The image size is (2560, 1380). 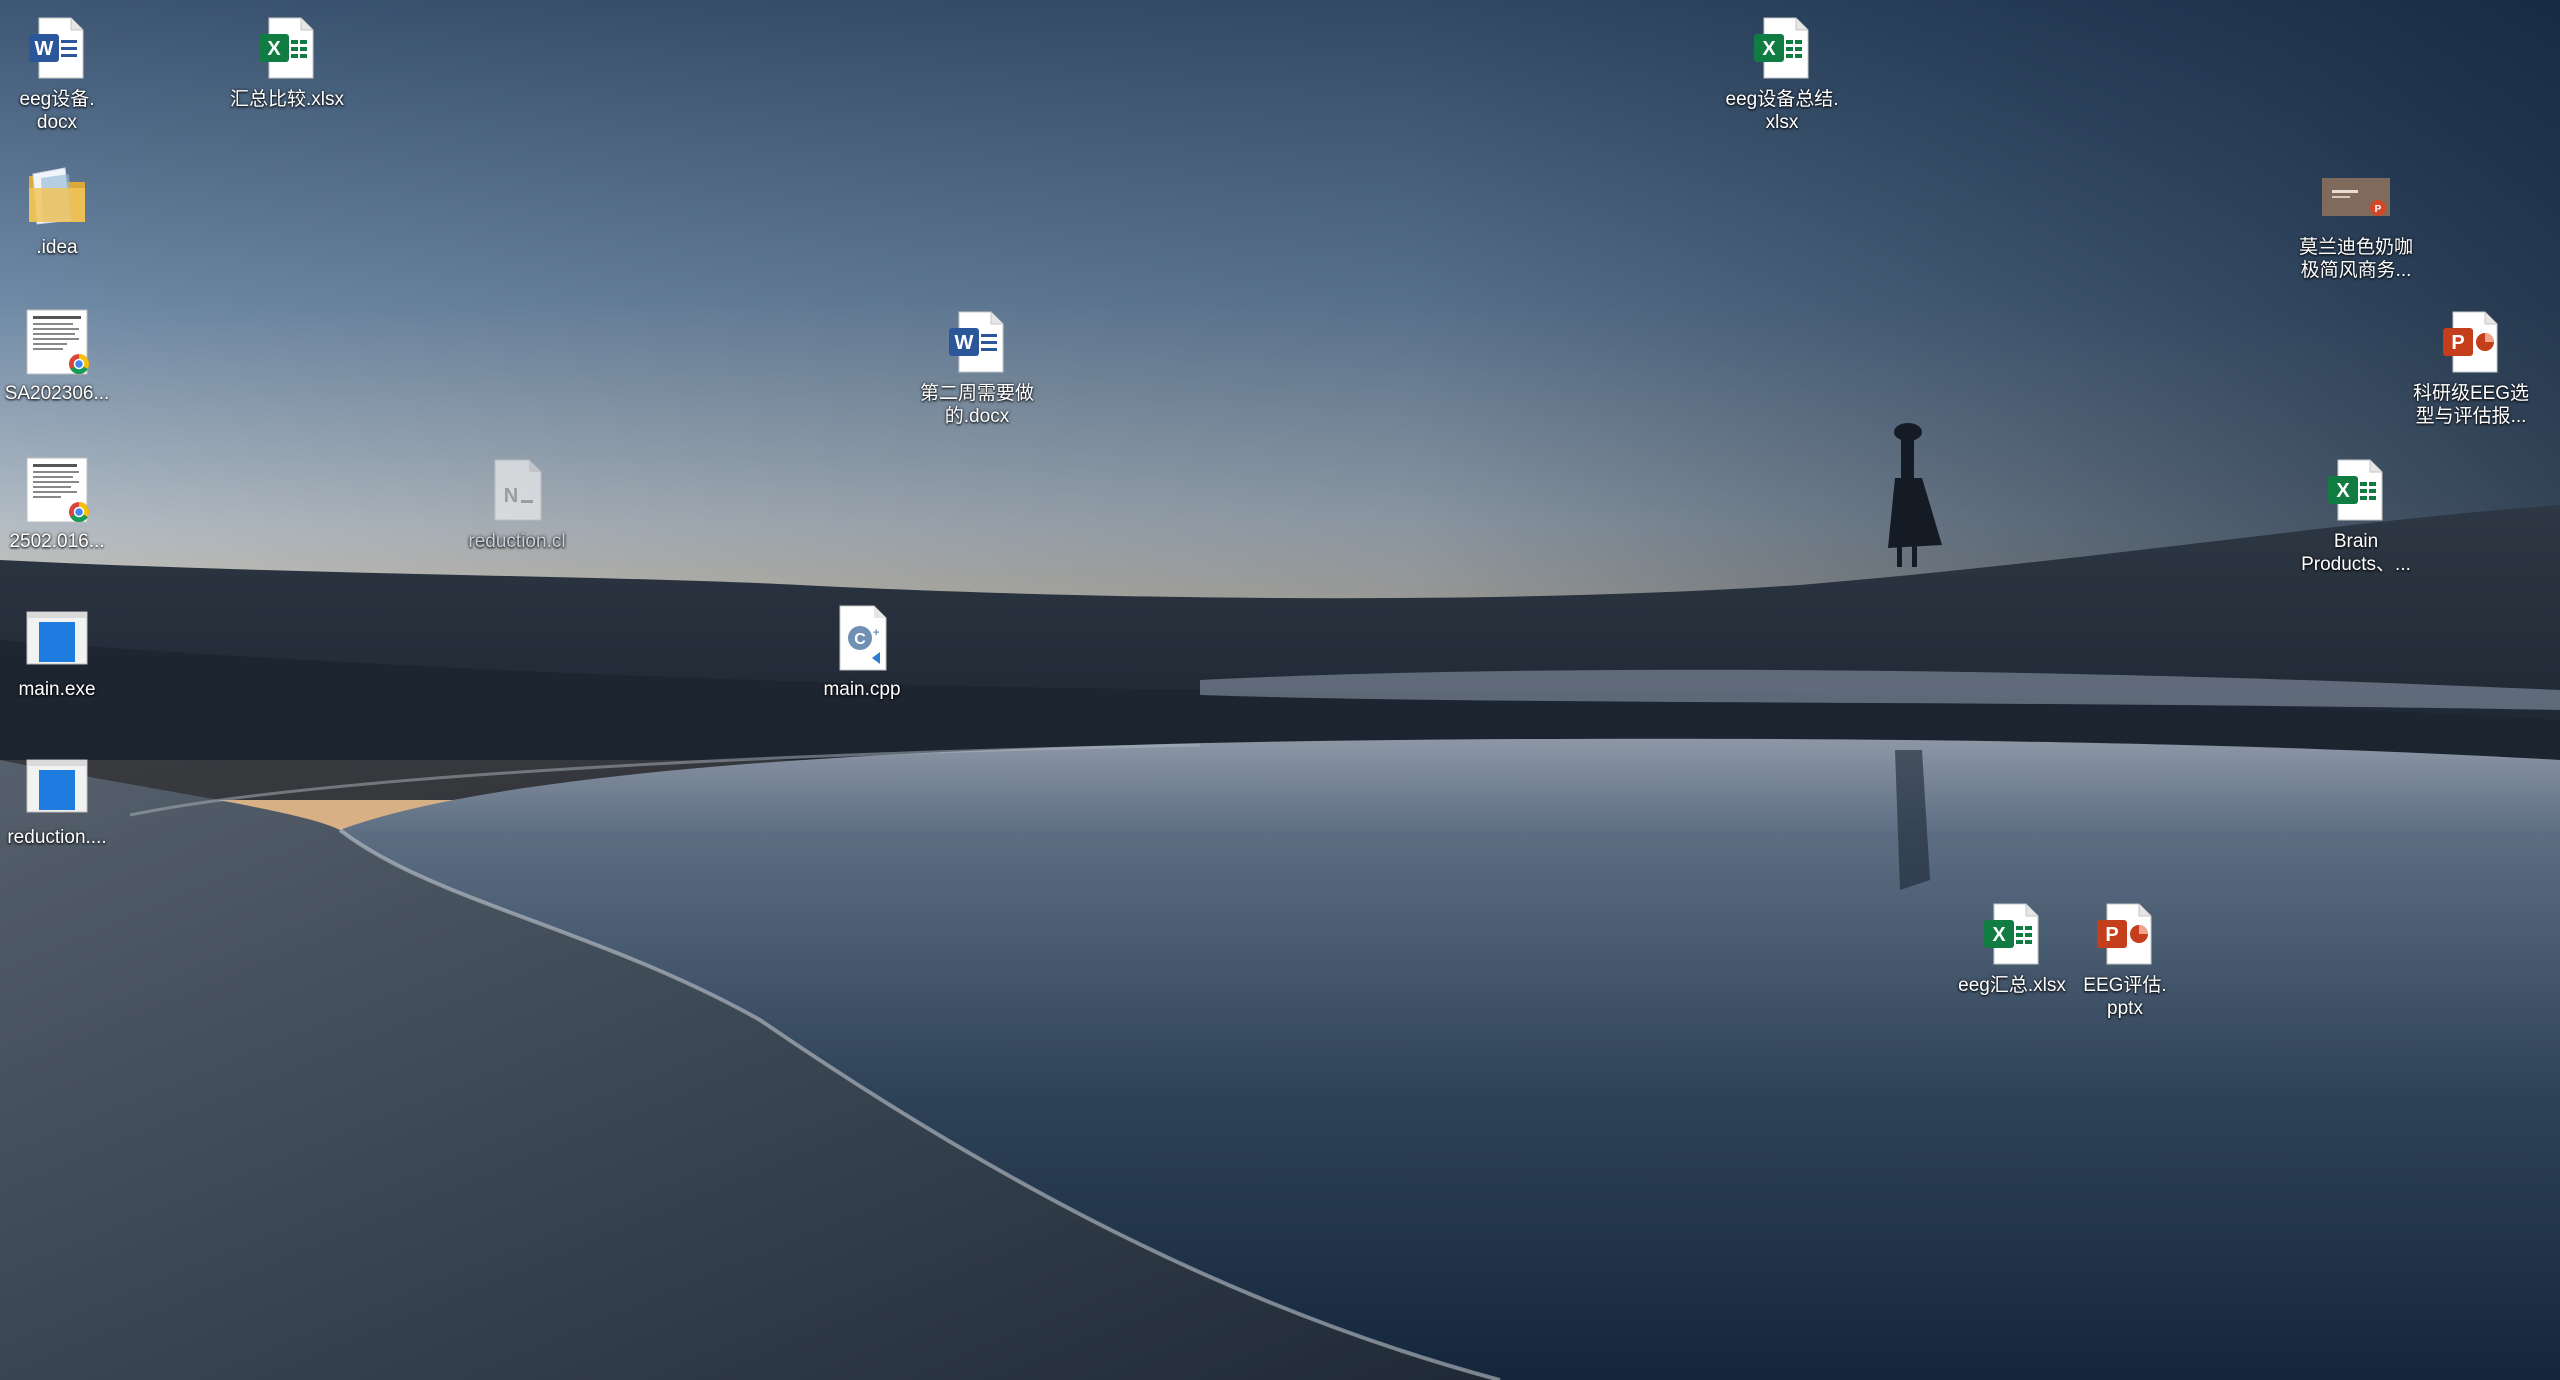 What do you see at coordinates (517, 541) in the screenshot?
I see `icon-label: reduction.cl` at bounding box center [517, 541].